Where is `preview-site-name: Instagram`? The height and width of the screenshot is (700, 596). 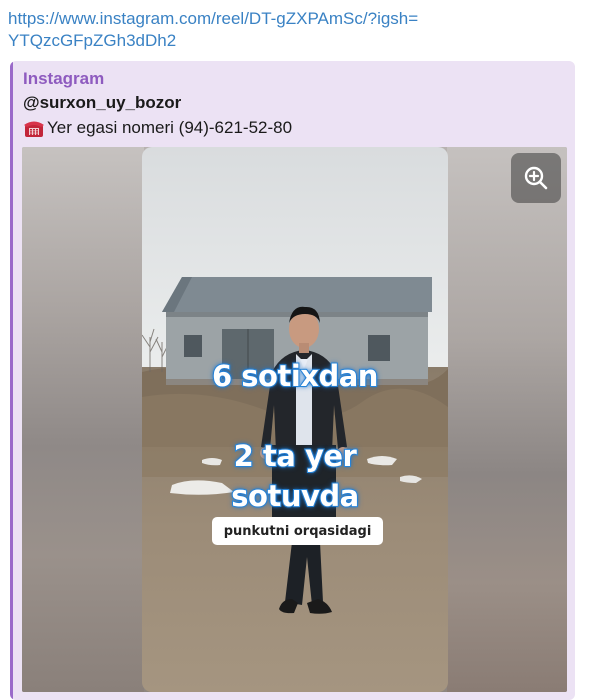 preview-site-name: Instagram is located at coordinates (64, 78).